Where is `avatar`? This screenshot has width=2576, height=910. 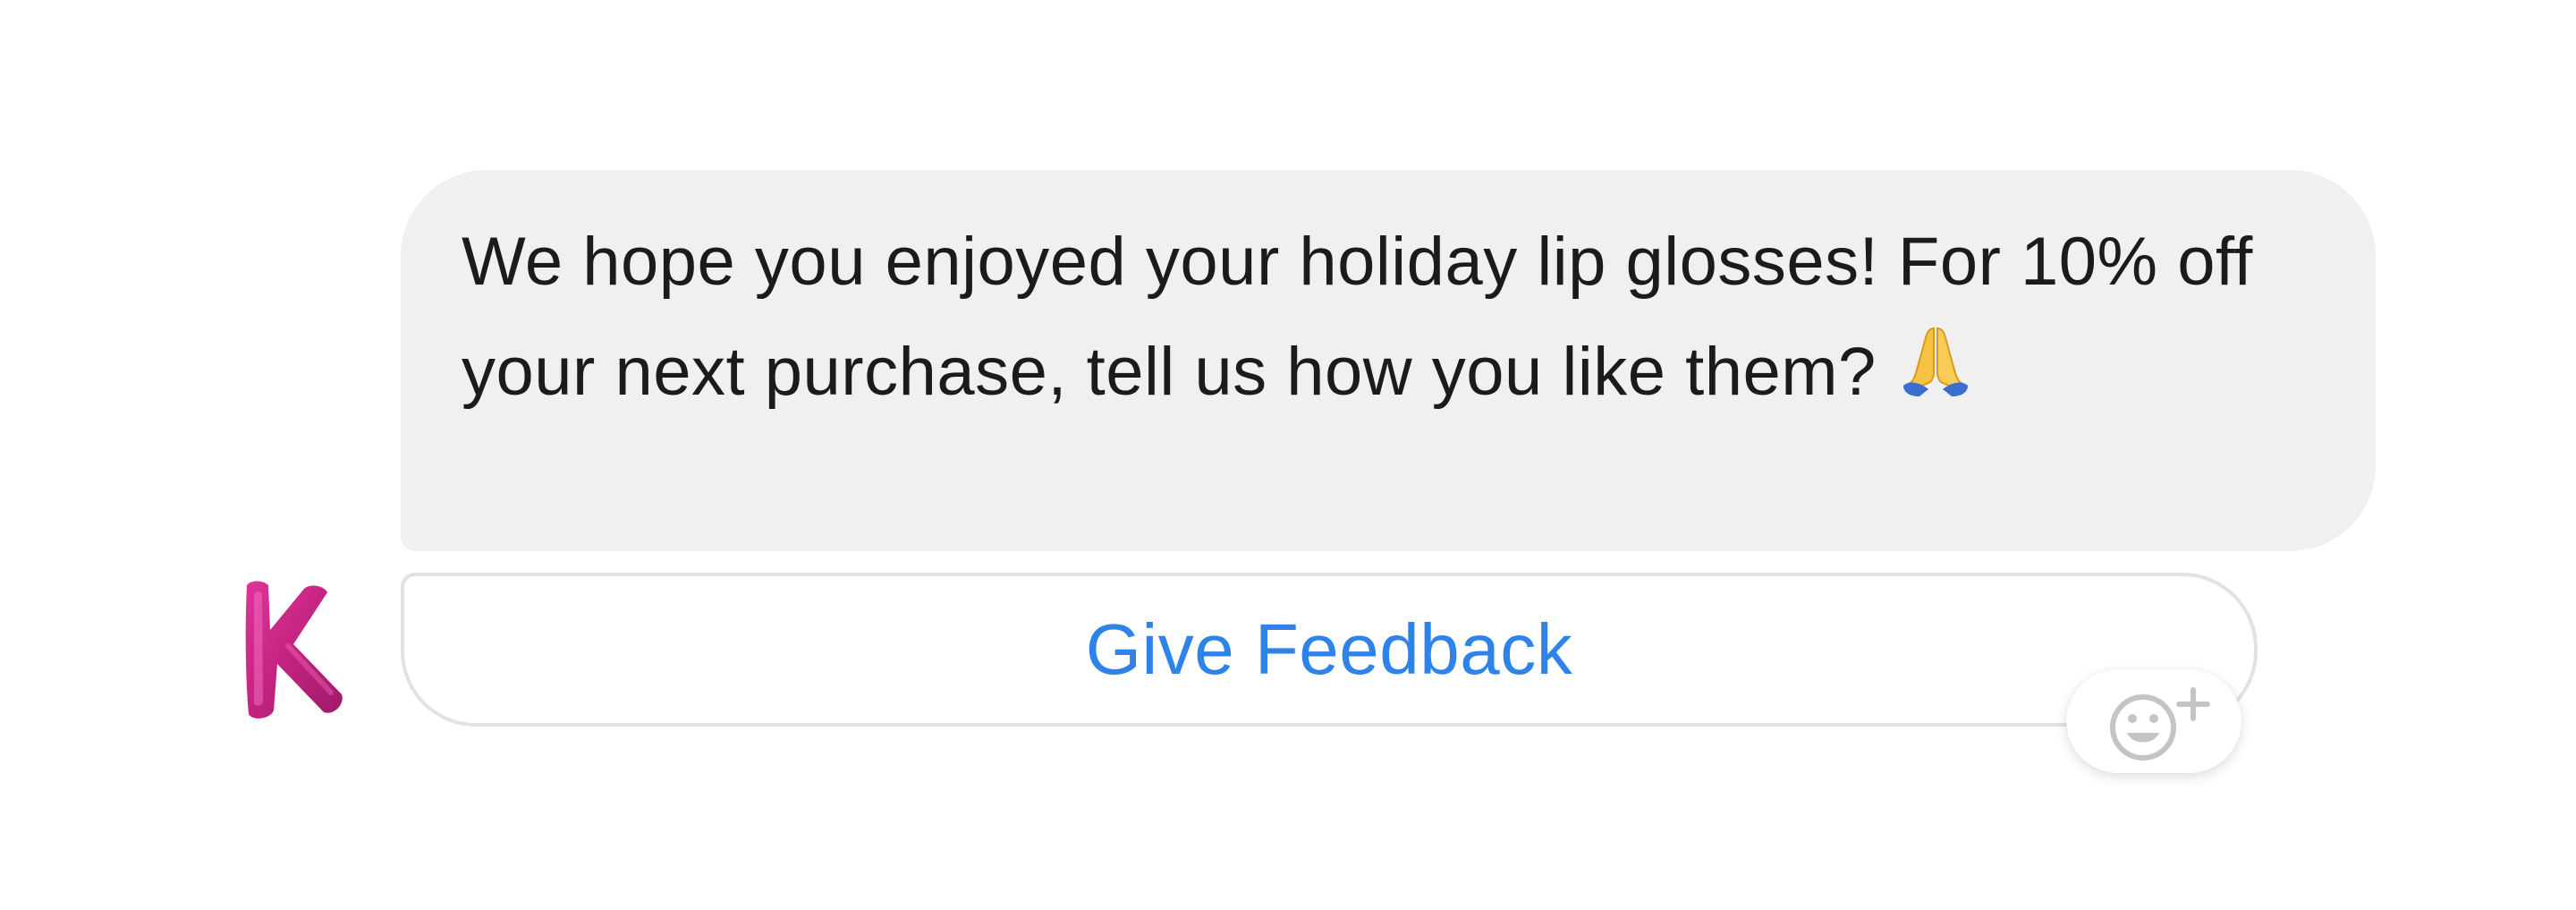
avatar is located at coordinates (292, 651).